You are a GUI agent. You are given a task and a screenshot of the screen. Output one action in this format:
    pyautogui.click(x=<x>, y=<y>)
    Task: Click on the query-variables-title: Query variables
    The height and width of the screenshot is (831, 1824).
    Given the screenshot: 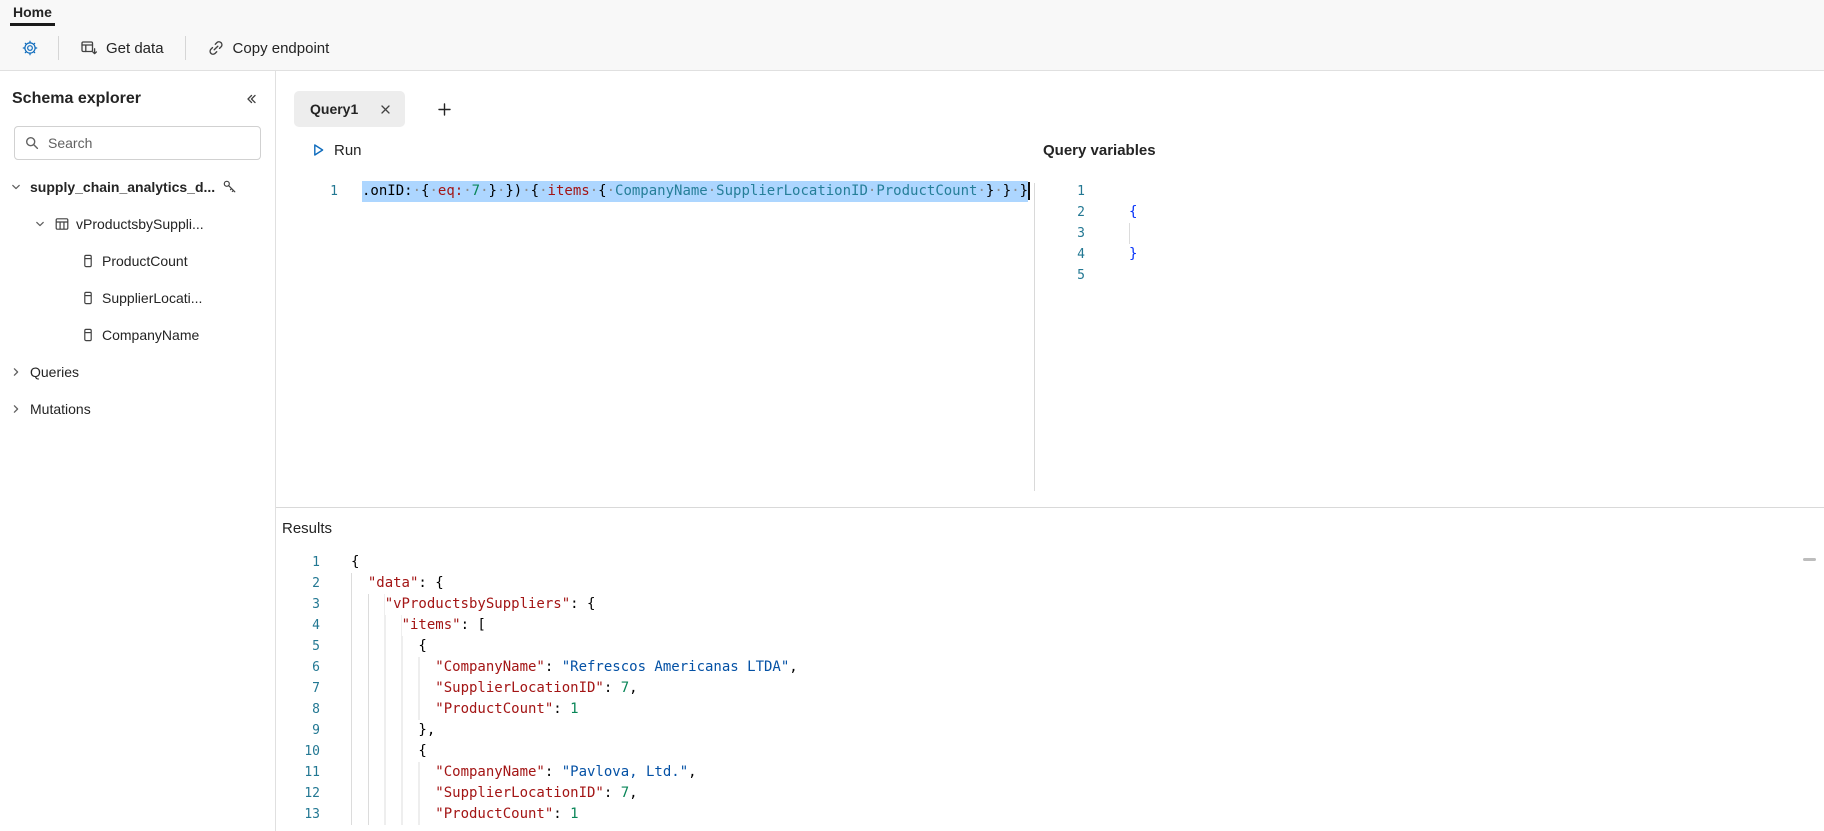 What is the action you would take?
    pyautogui.click(x=1099, y=150)
    